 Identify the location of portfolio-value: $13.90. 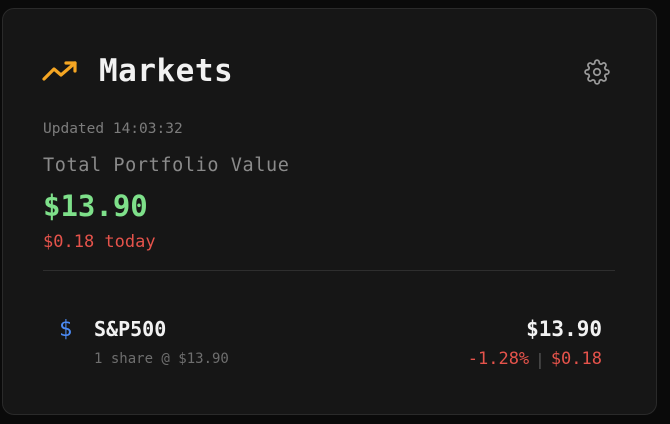
(95, 206).